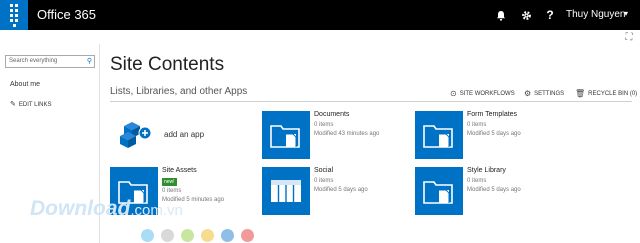 This screenshot has width=640, height=243. Describe the element at coordinates (179, 91) in the screenshot. I see `section-heading: Lists, Libraries, and other Apps` at that location.